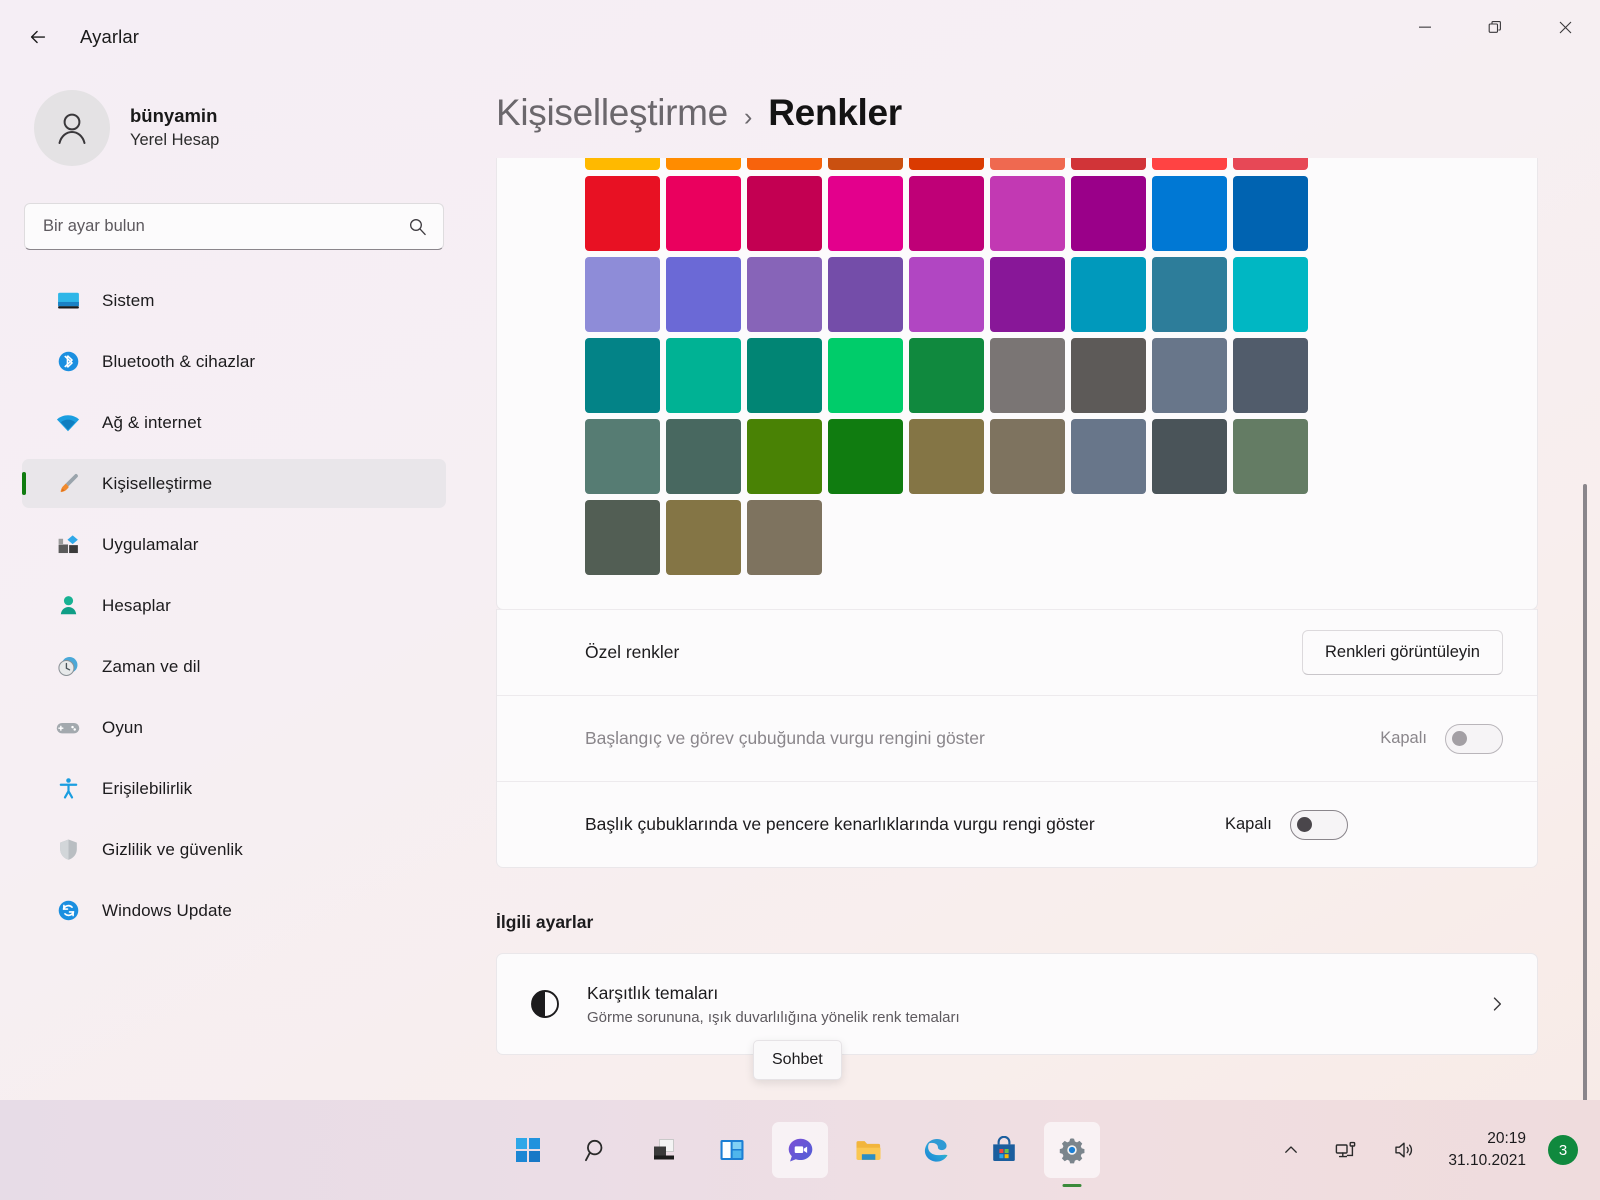 Image resolution: width=1600 pixels, height=1200 pixels. Describe the element at coordinates (1072, 1150) in the screenshot. I see `settings-button` at that location.